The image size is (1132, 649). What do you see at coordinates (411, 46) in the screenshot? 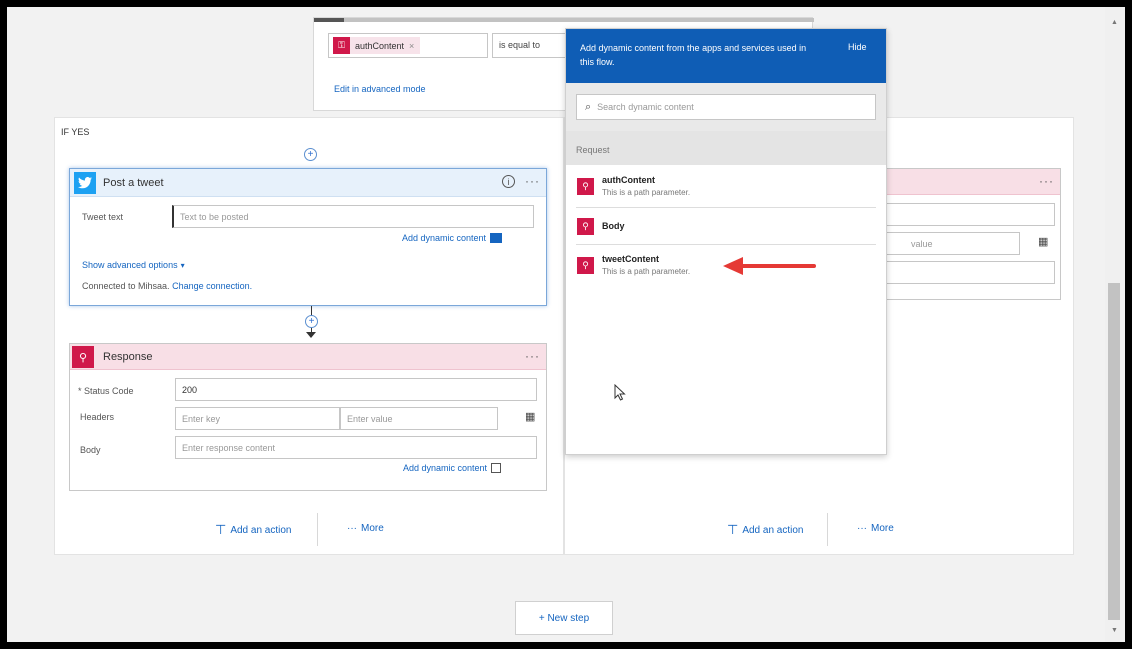
I see `token-remove-icon: ×` at bounding box center [411, 46].